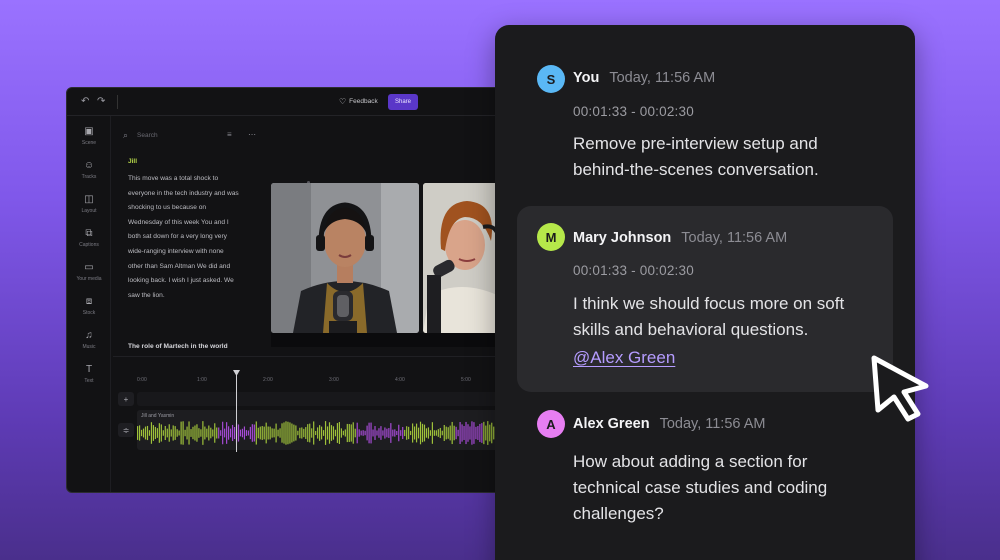 The width and height of the screenshot is (1000, 560). Describe the element at coordinates (85, 101) in the screenshot. I see `undo-icon: ↶` at that location.